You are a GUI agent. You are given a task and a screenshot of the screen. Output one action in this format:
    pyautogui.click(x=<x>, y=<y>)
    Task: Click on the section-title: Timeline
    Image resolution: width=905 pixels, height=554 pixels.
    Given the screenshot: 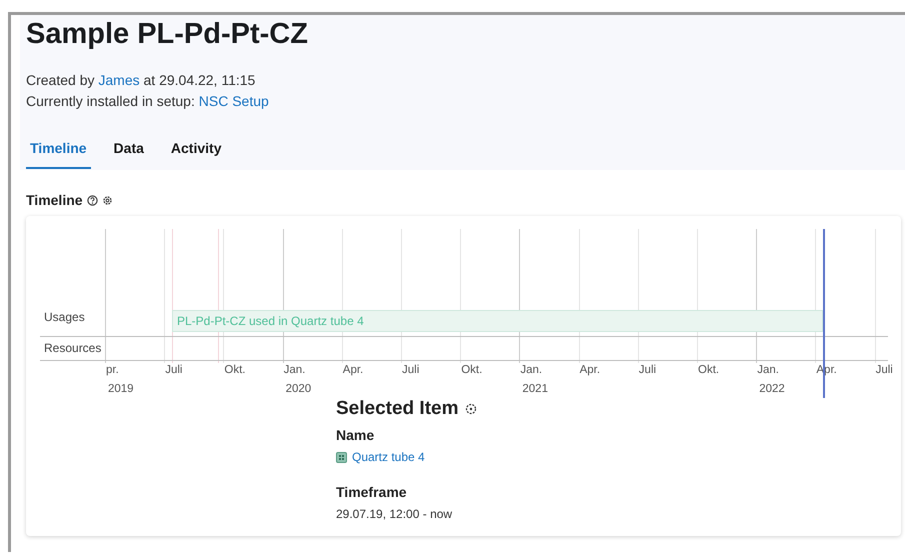 What is the action you would take?
    pyautogui.click(x=54, y=200)
    